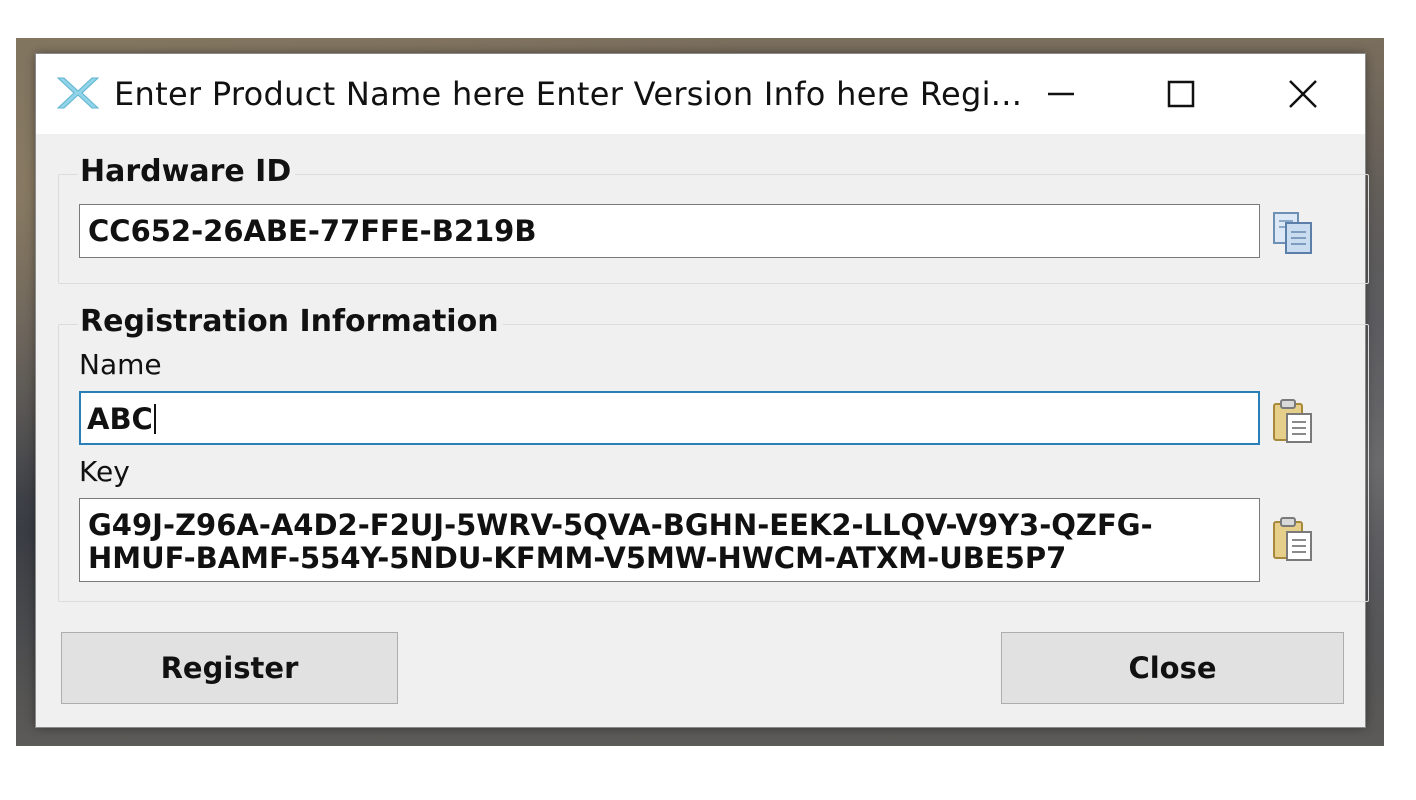 The height and width of the screenshot is (800, 1416). Describe the element at coordinates (1293, 539) in the screenshot. I see `paste-key-icon` at that location.